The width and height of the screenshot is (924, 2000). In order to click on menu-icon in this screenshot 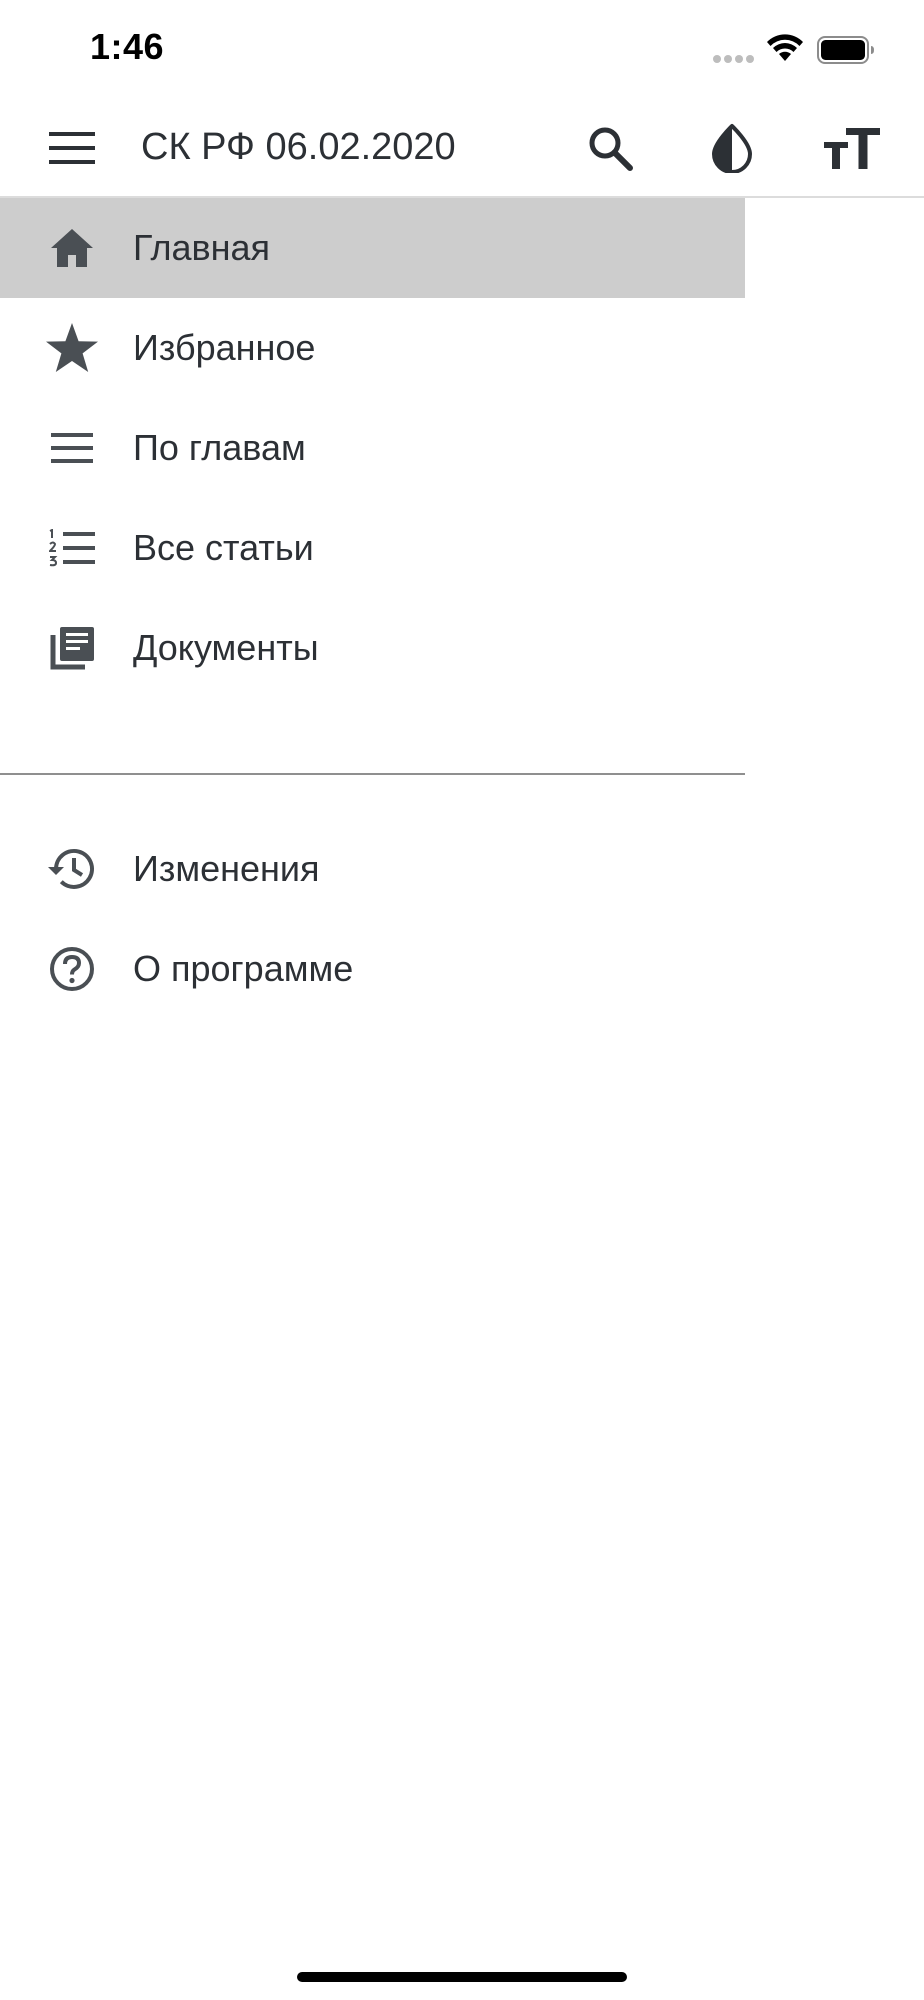, I will do `click(72, 148)`.